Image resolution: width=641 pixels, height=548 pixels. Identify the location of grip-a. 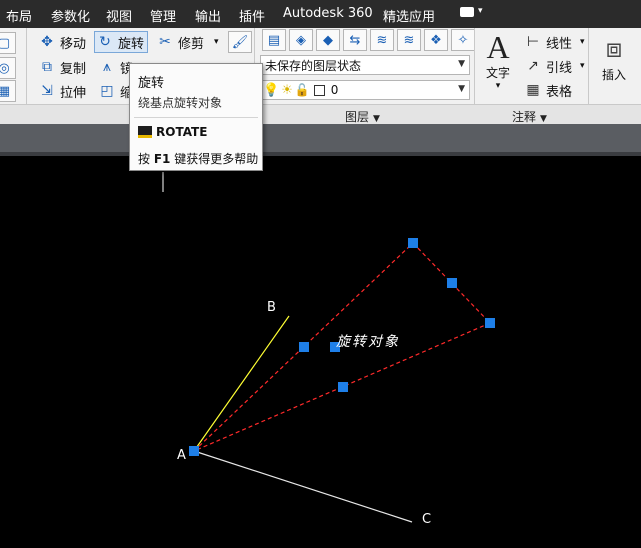
(194, 451).